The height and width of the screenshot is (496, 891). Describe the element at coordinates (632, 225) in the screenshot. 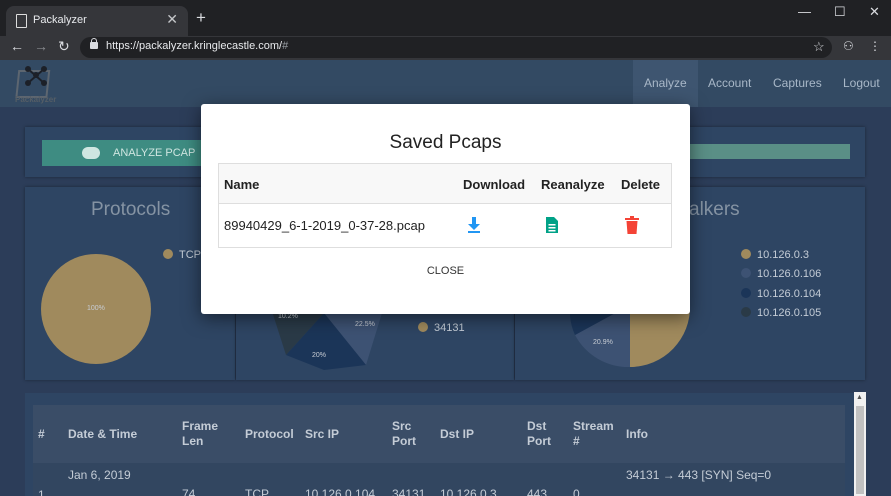

I see `delete-icon` at that location.